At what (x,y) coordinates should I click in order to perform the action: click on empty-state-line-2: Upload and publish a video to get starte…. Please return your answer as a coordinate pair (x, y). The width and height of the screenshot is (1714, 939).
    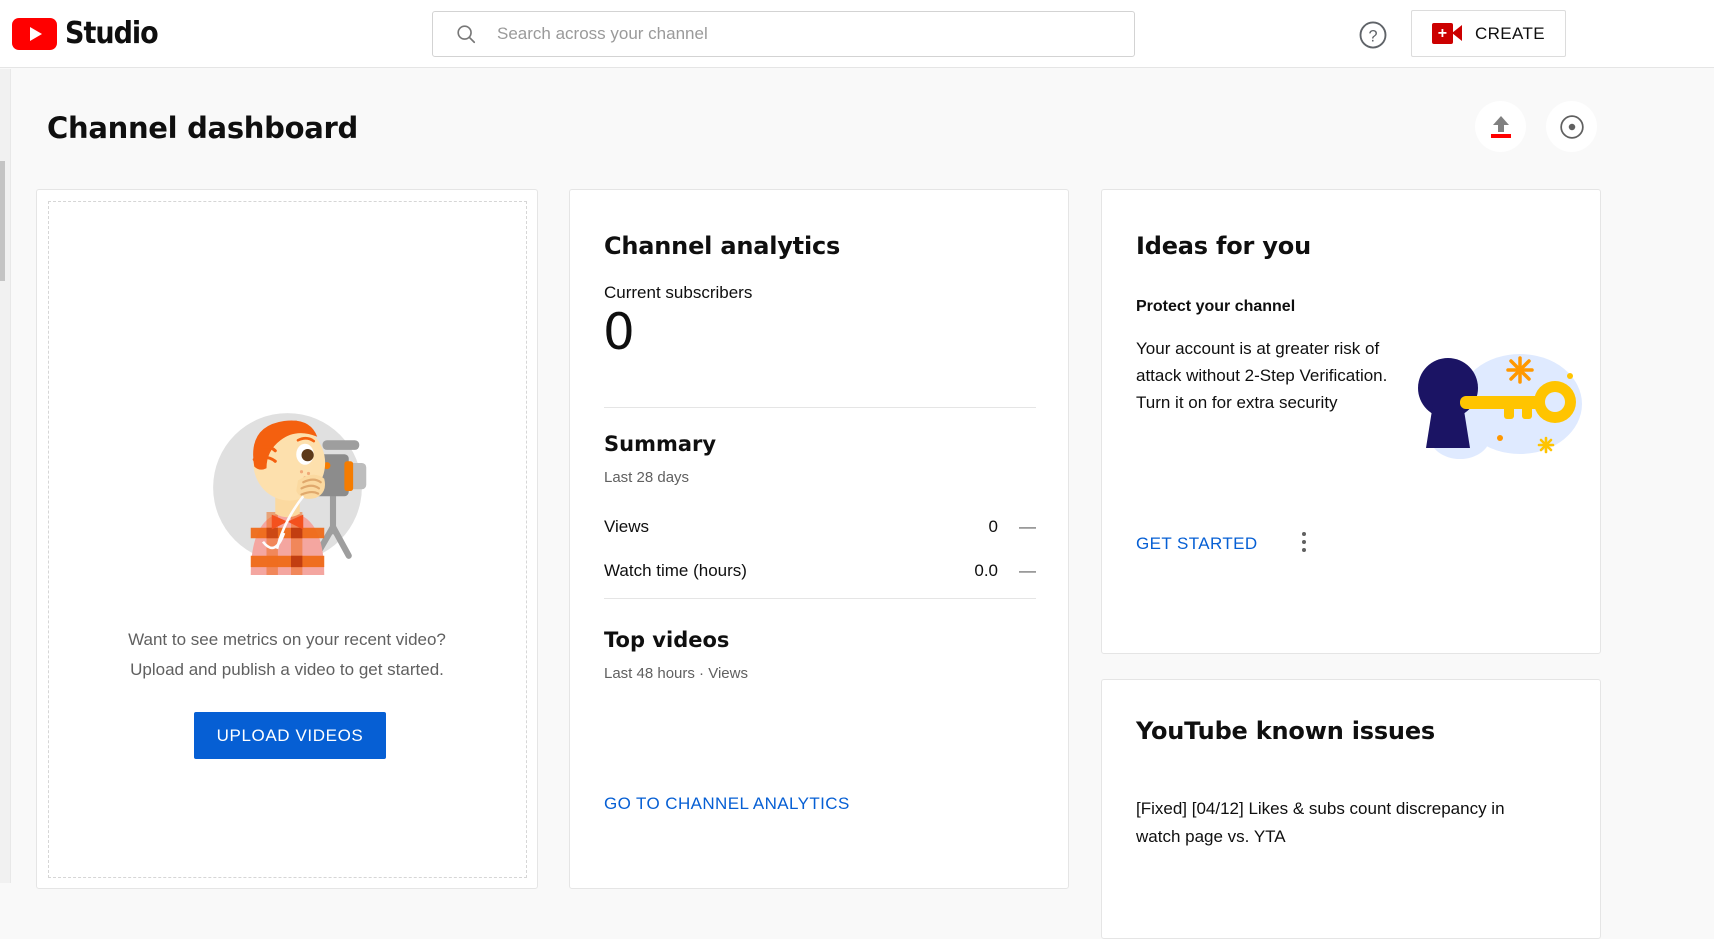
    Looking at the image, I should click on (287, 669).